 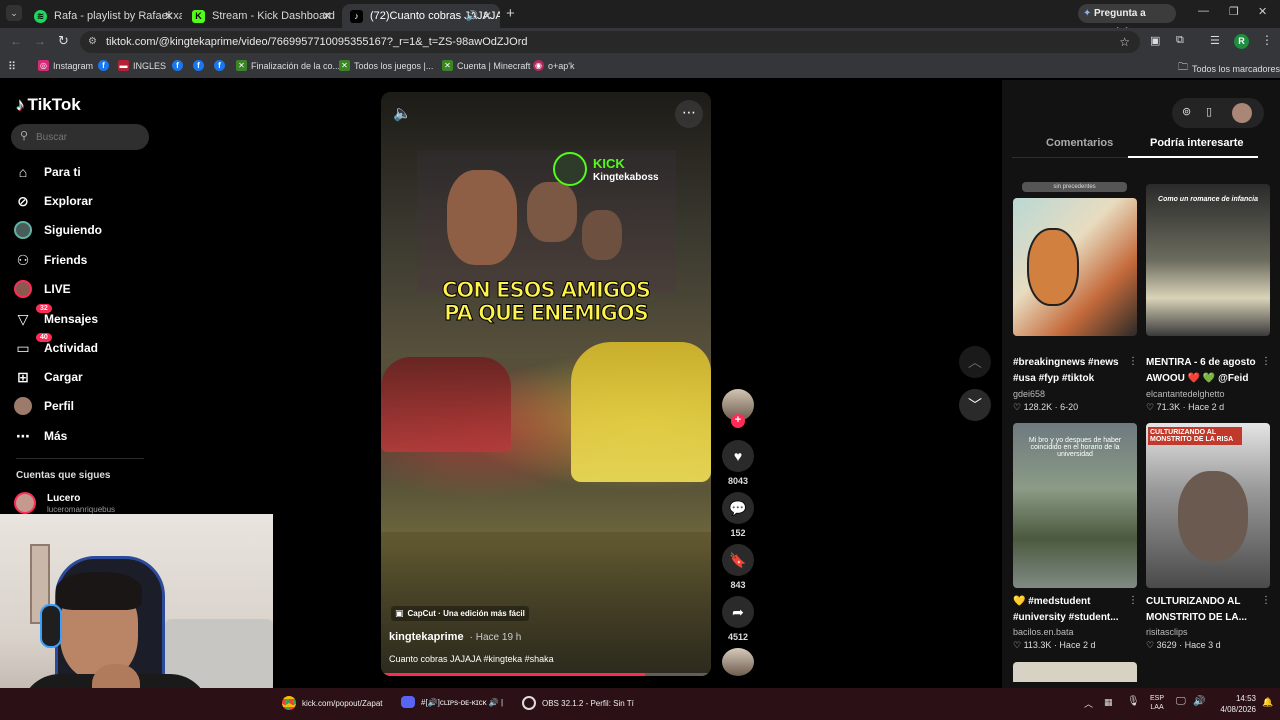 I want to click on tab-tiktok: ♪ (72)Cuanto cobras JAJAJA 🔊 ✕, so click(x=421, y=16).